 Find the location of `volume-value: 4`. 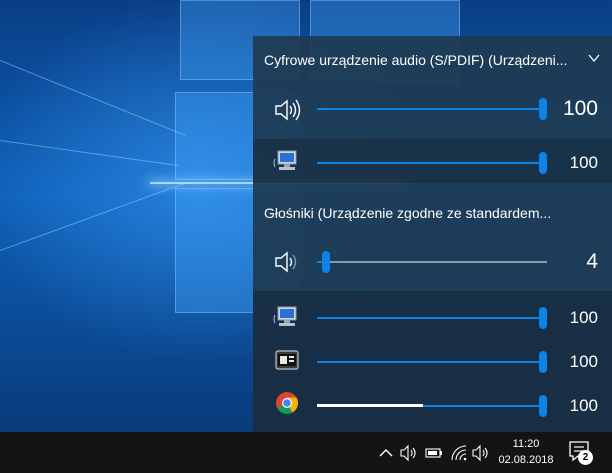

volume-value: 4 is located at coordinates (592, 261).